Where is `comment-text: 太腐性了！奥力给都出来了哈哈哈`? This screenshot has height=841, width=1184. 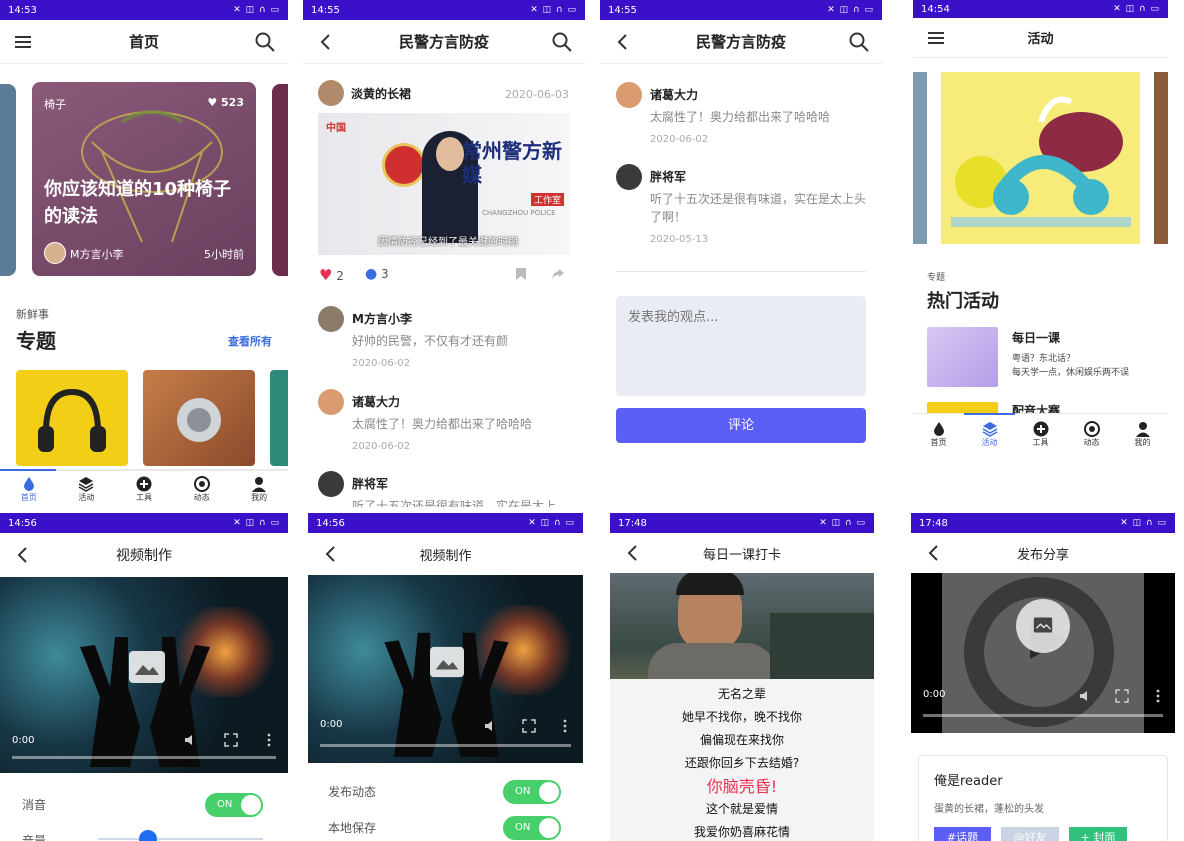 comment-text: 太腐性了！奥力给都出来了哈哈哈 is located at coordinates (442, 424).